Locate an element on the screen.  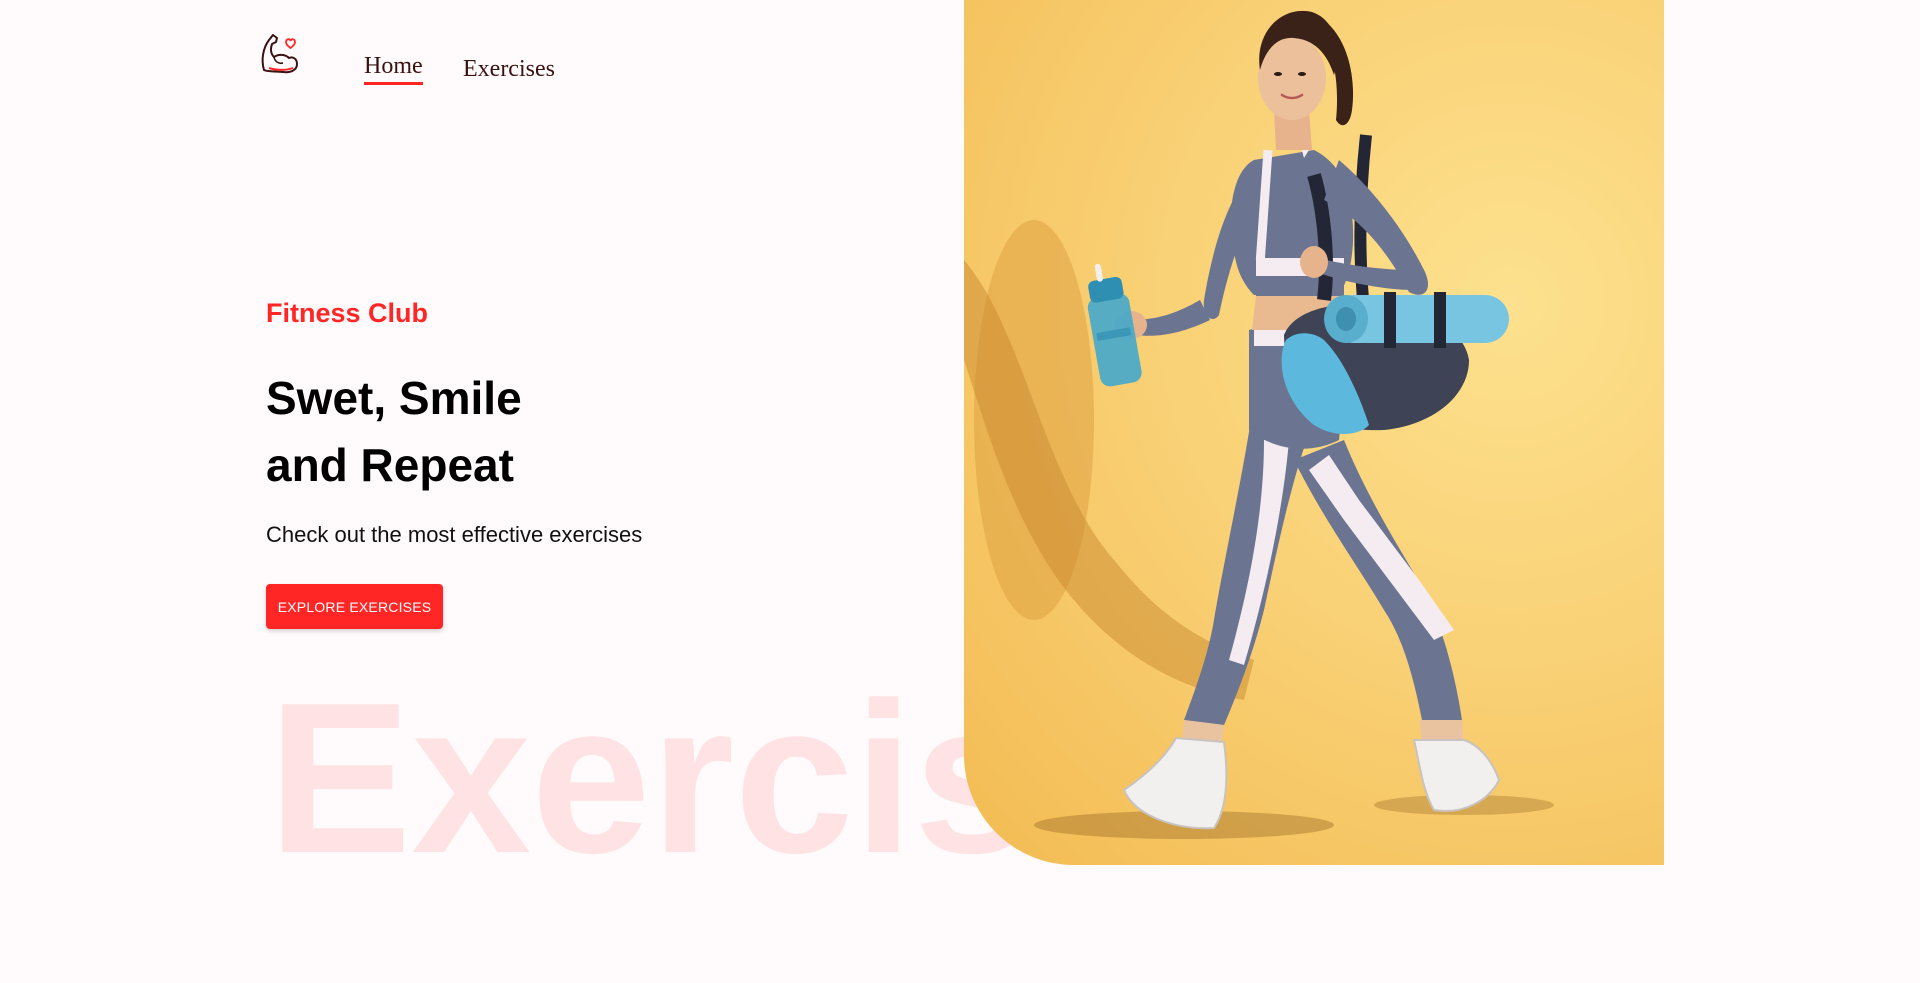
hero-subtitle: Check out the most effective exercises is located at coordinates (454, 534).